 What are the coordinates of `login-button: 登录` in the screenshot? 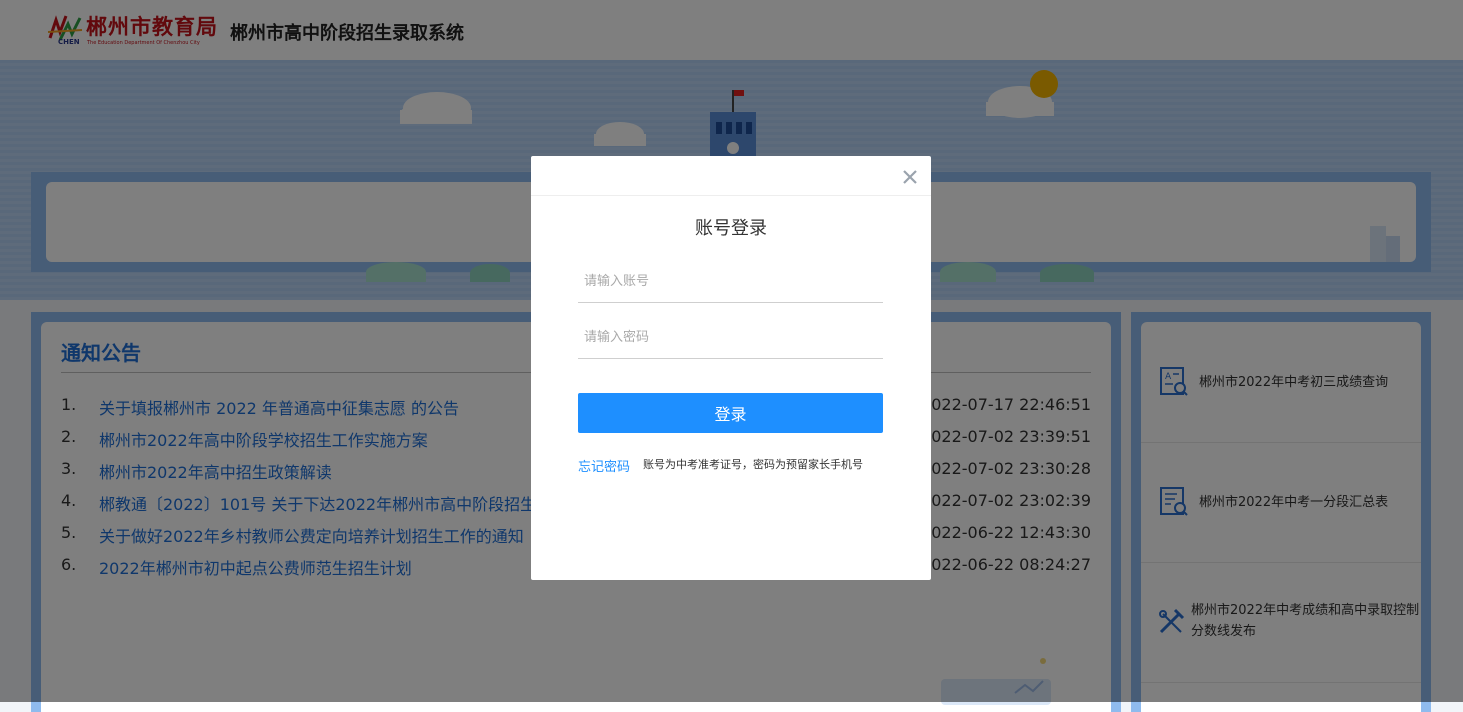 It's located at (730, 413).